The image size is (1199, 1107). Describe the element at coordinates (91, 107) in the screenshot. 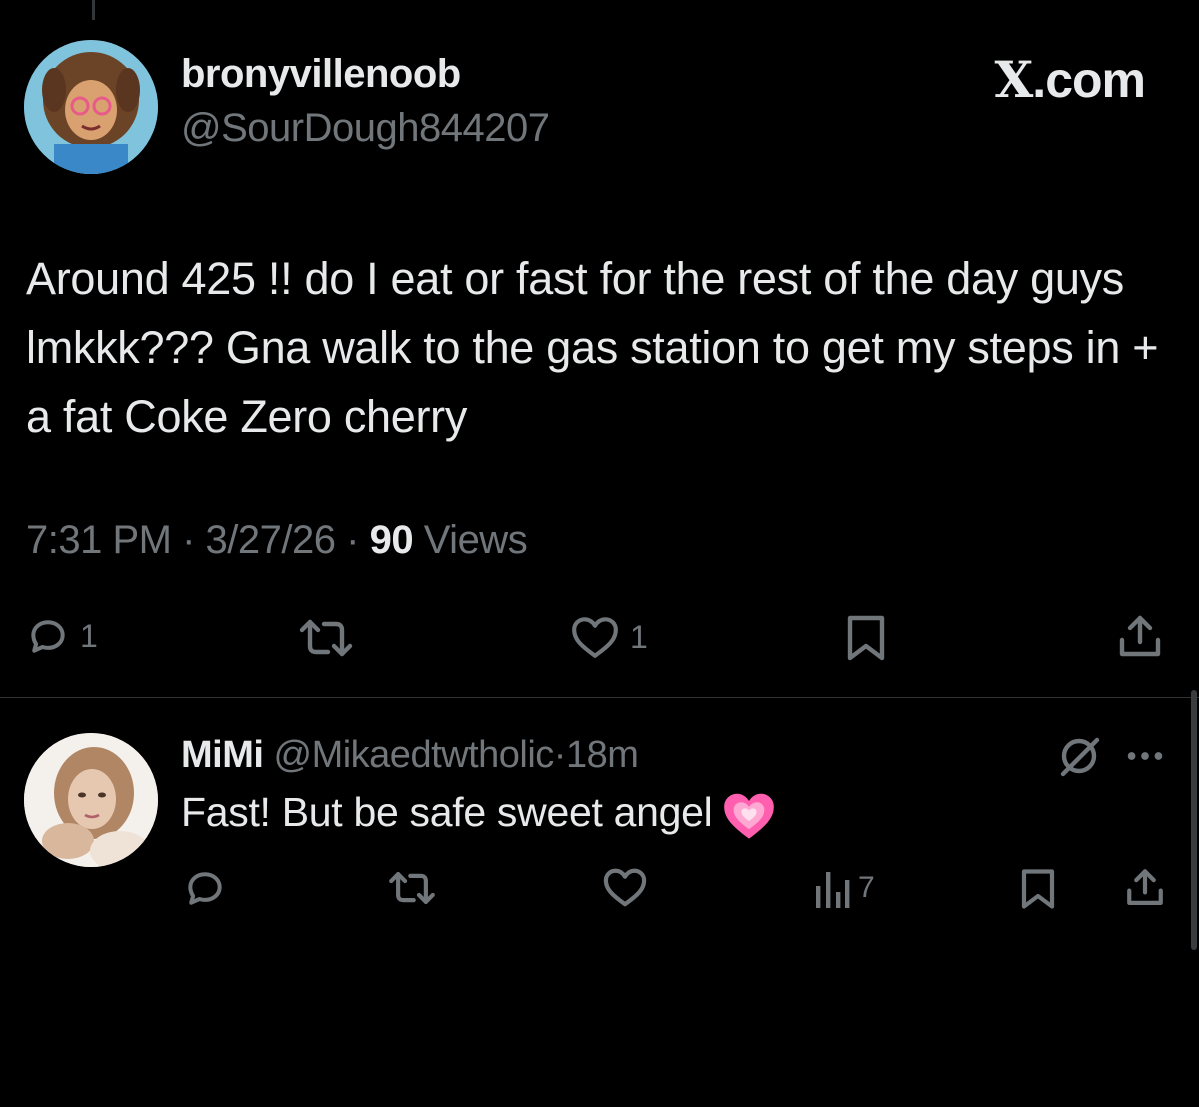

I see `avatar` at that location.